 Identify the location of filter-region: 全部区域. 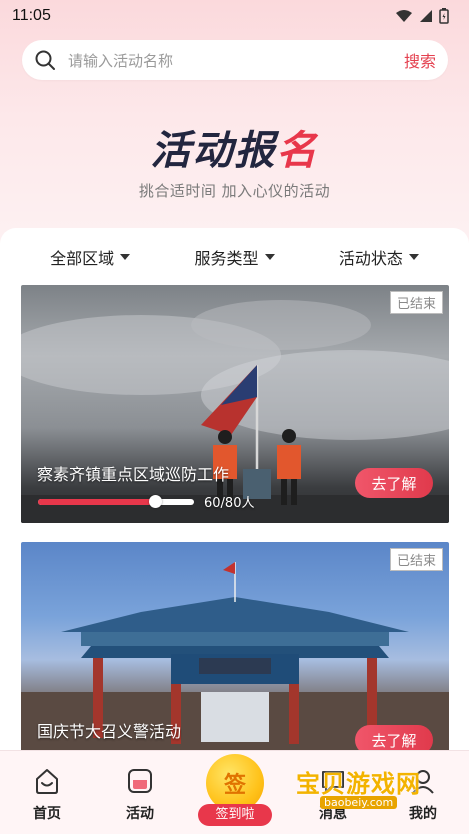
(90, 257).